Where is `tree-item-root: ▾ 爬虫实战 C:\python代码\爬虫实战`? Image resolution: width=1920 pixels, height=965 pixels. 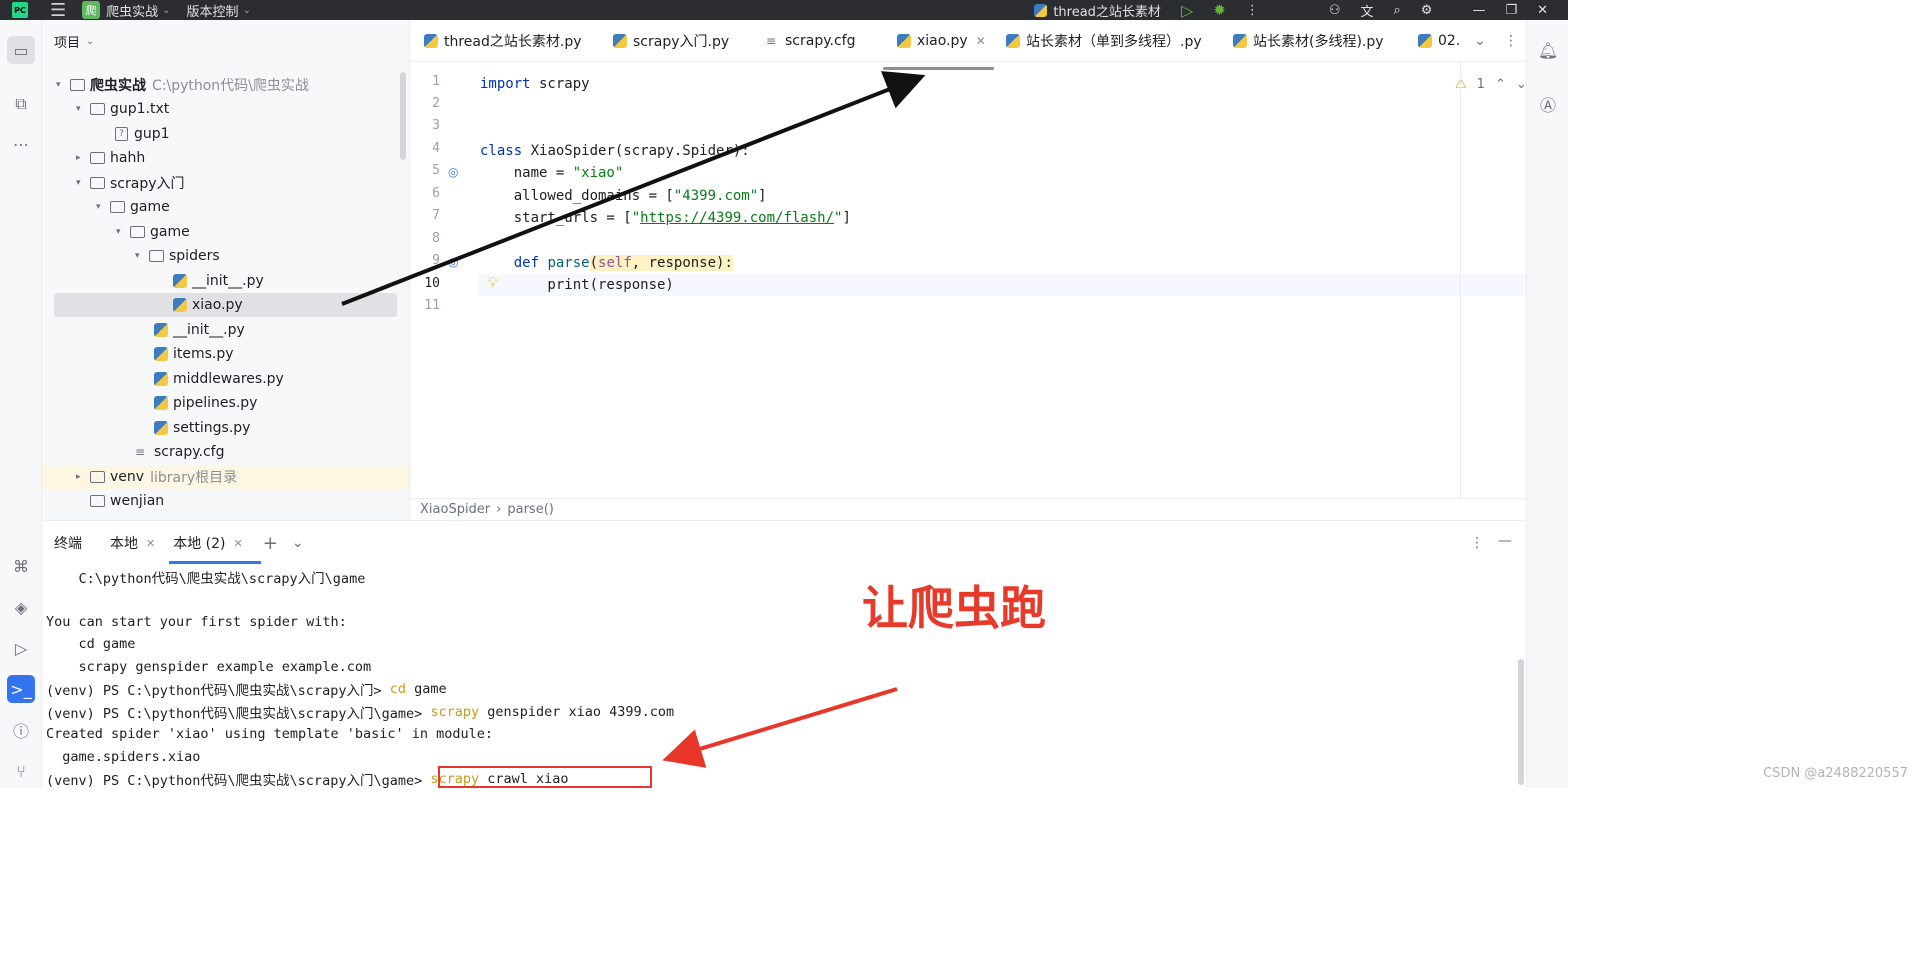
tree-item-root: ▾ 爬虫实战 C:\python代码\爬虫实战 is located at coordinates (182, 85).